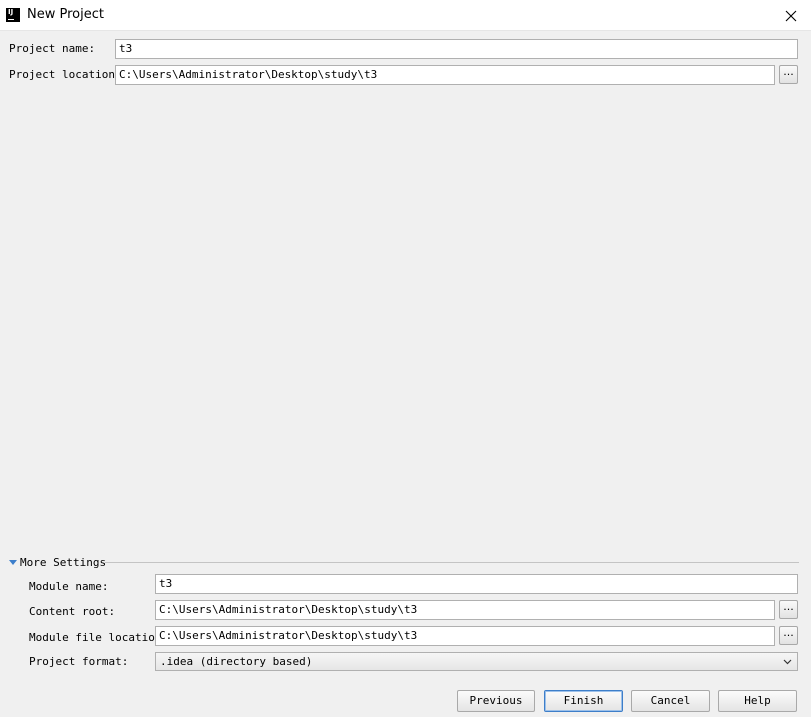  I want to click on intellij-logo-icon: IJ, so click(13, 15).